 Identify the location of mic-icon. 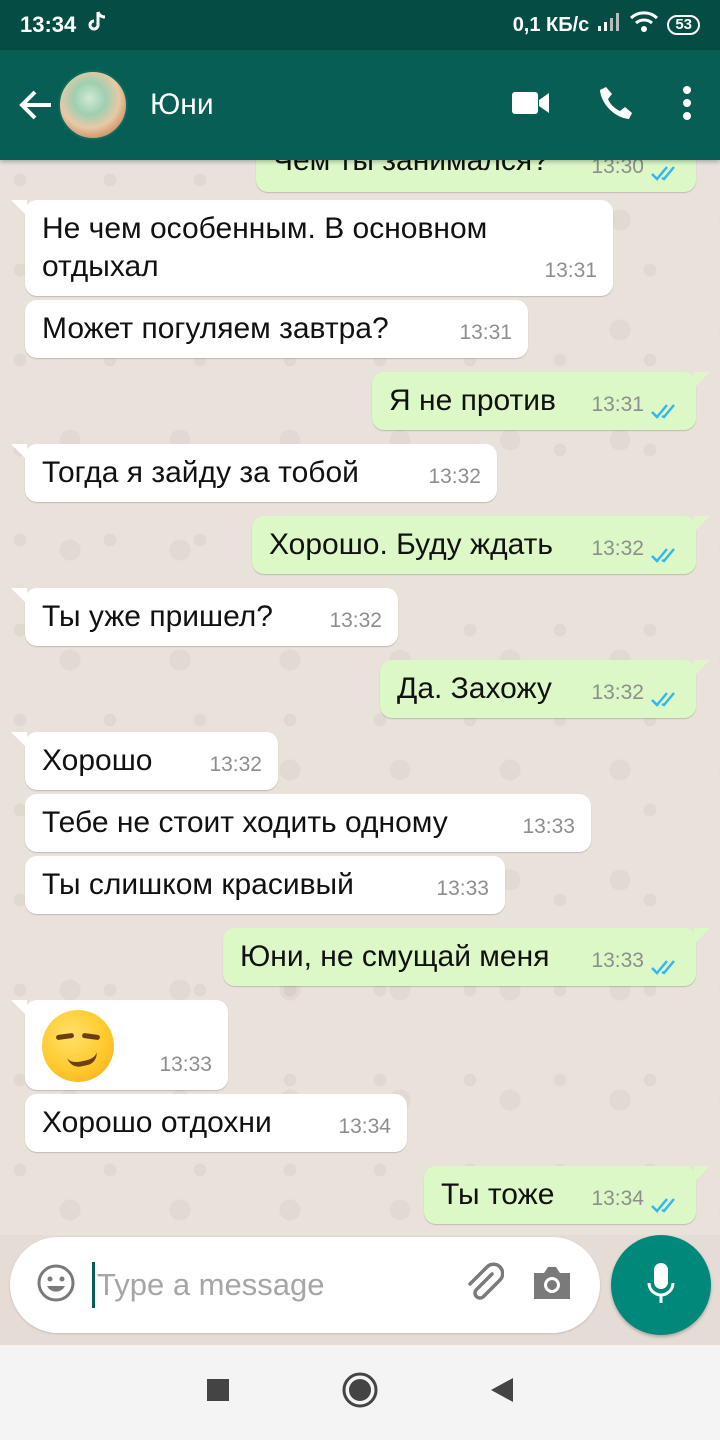
(661, 1285).